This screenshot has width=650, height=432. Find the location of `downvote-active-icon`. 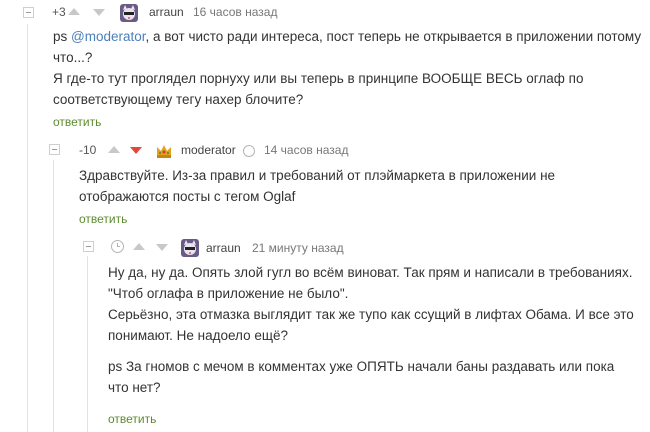

downvote-active-icon is located at coordinates (136, 150).